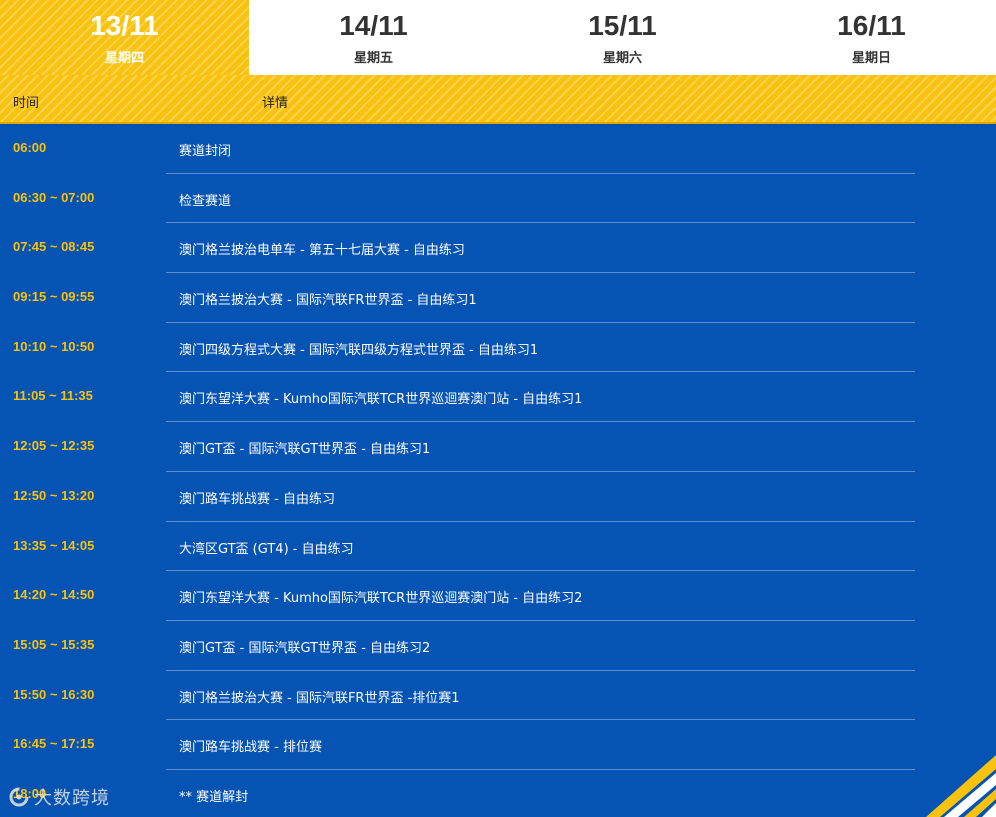 This screenshot has height=817, width=996. What do you see at coordinates (54, 595) in the screenshot?
I see `row-time: 14:20 ~ 14:50` at bounding box center [54, 595].